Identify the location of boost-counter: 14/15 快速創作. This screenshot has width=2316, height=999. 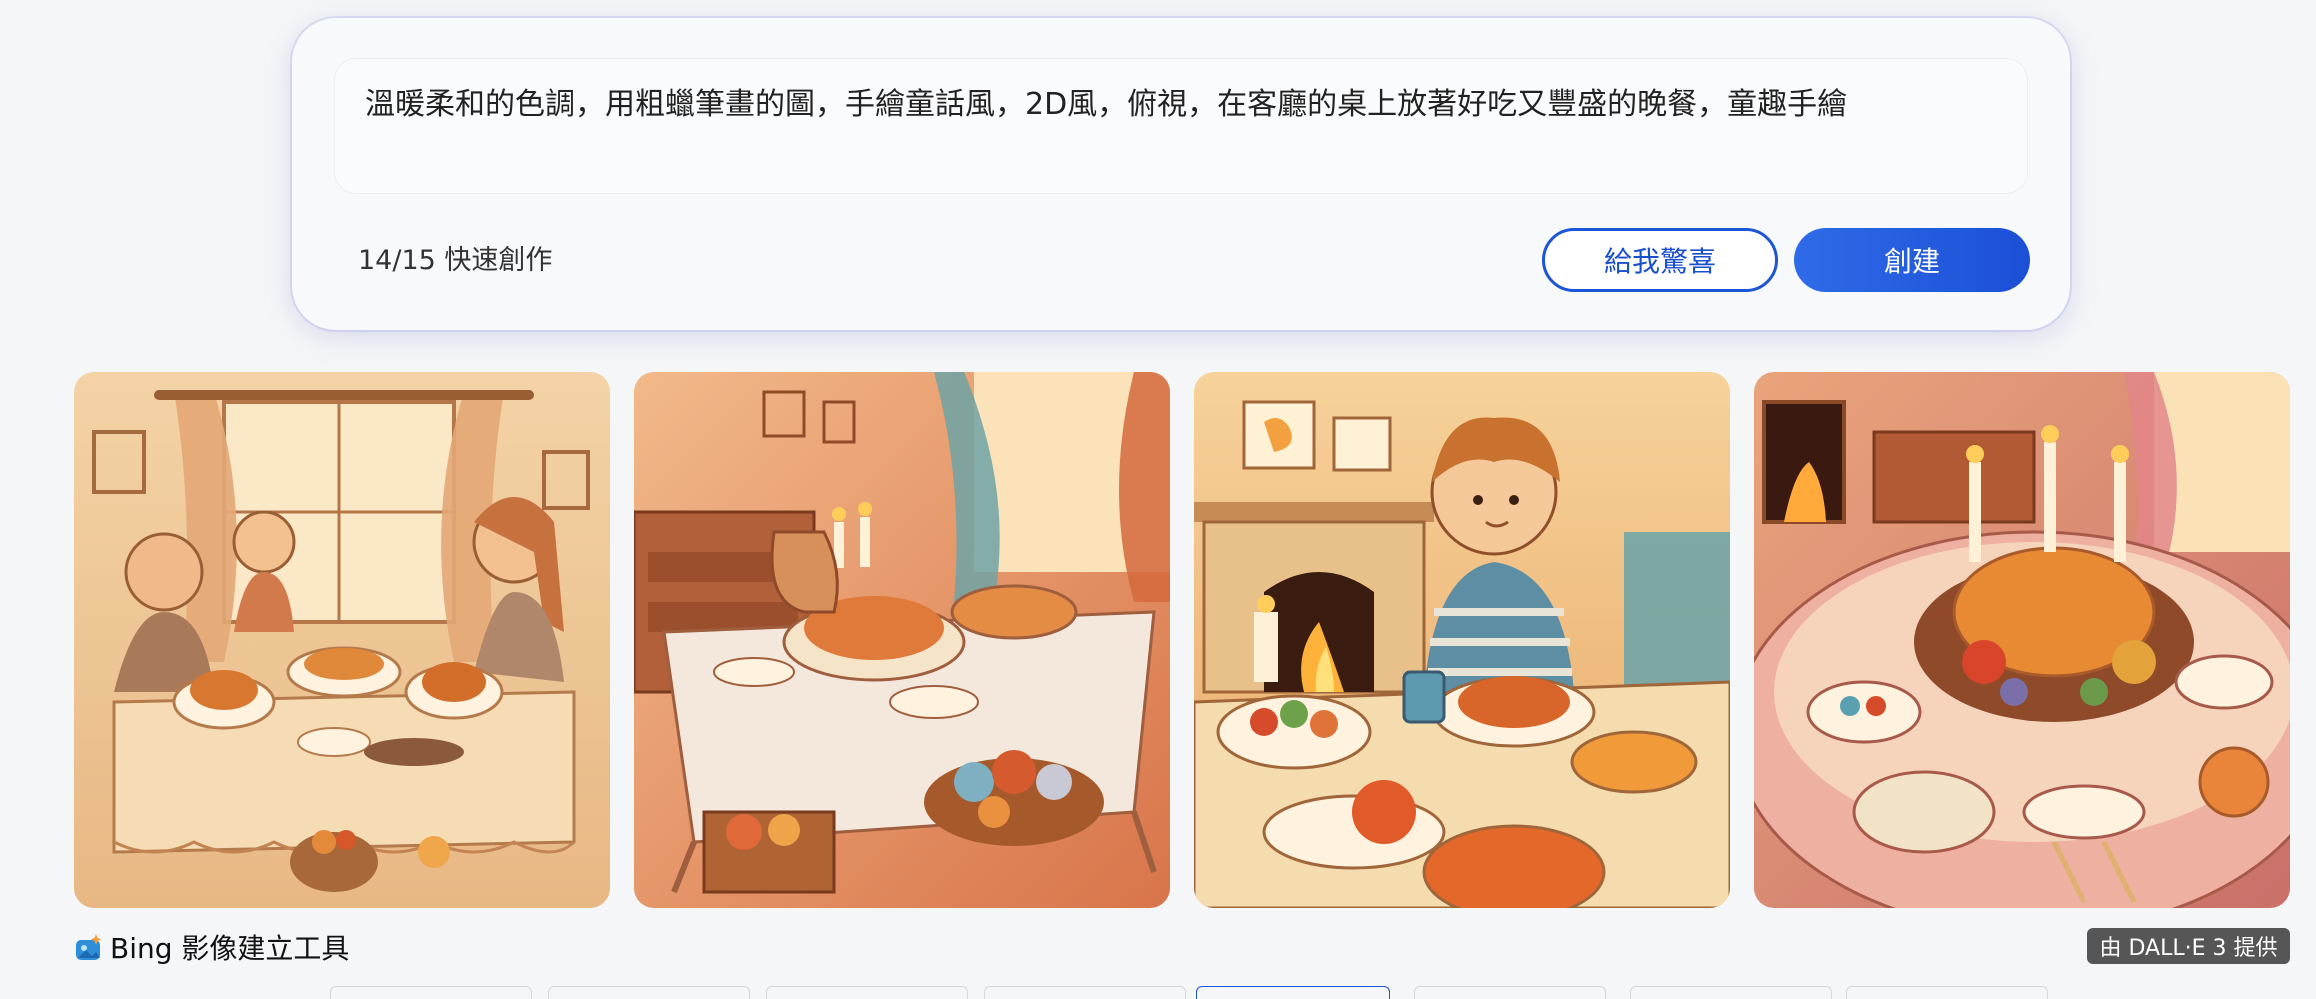
(455, 260).